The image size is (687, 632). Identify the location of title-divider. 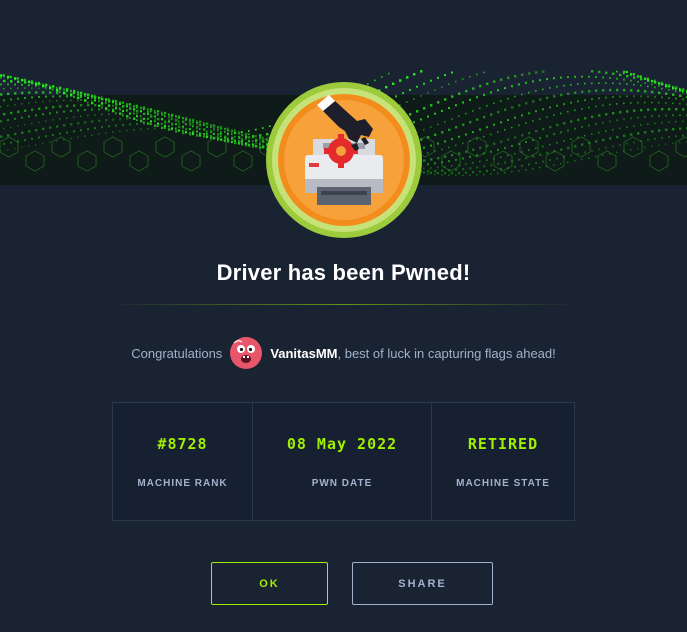
(343, 304).